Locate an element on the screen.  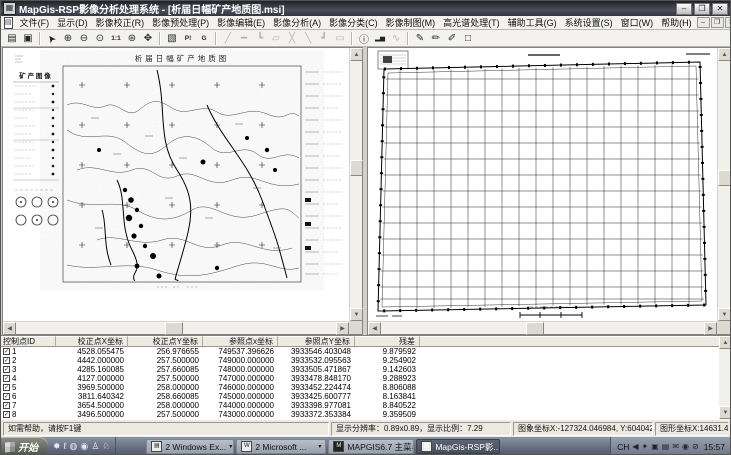
left-vertical-scrollbar: ▲ ▼ is located at coordinates (356, 184).